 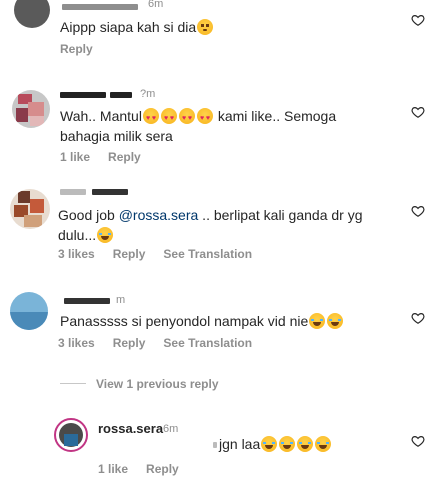 What do you see at coordinates (130, 428) in the screenshot?
I see `reply-username: rossa.sera` at bounding box center [130, 428].